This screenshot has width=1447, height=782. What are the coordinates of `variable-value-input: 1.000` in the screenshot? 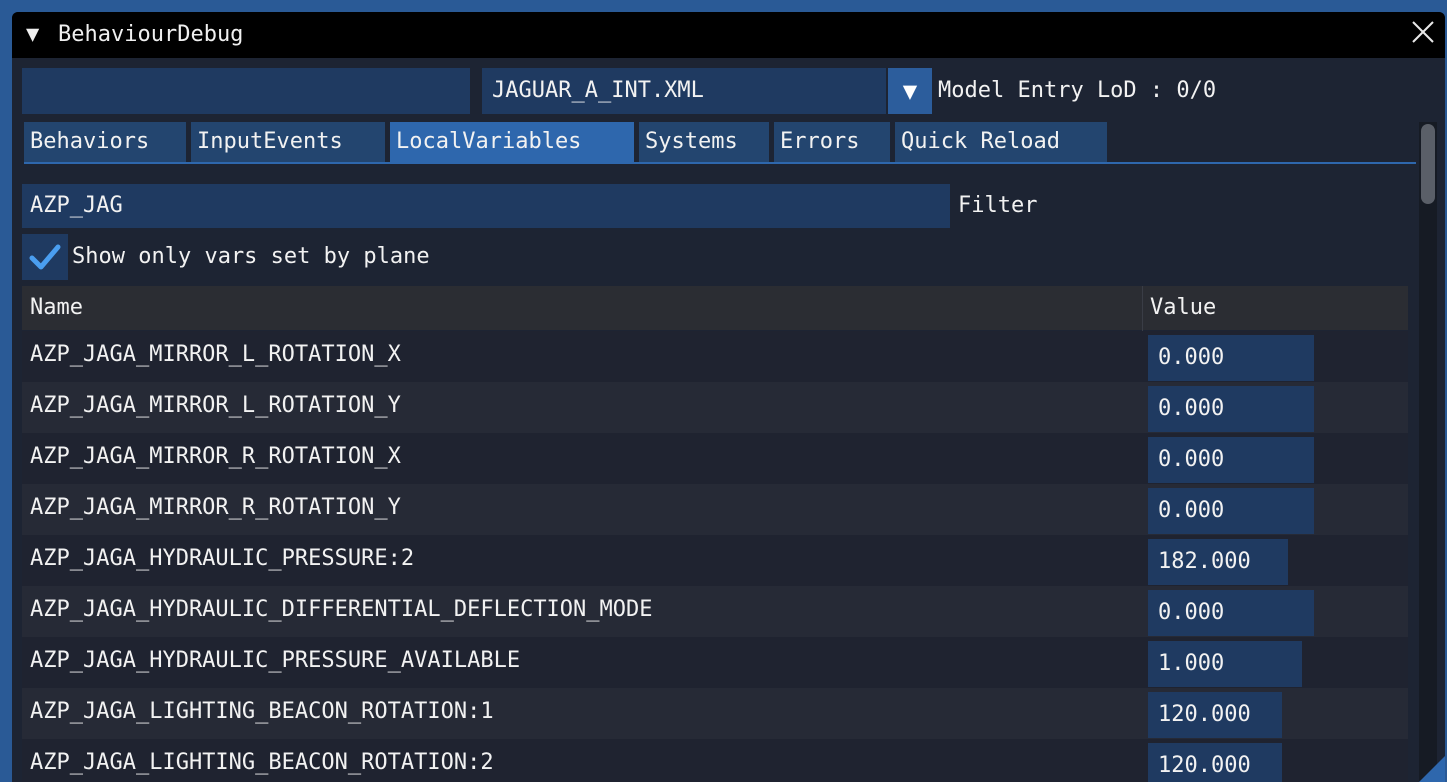 It's located at (1225, 664).